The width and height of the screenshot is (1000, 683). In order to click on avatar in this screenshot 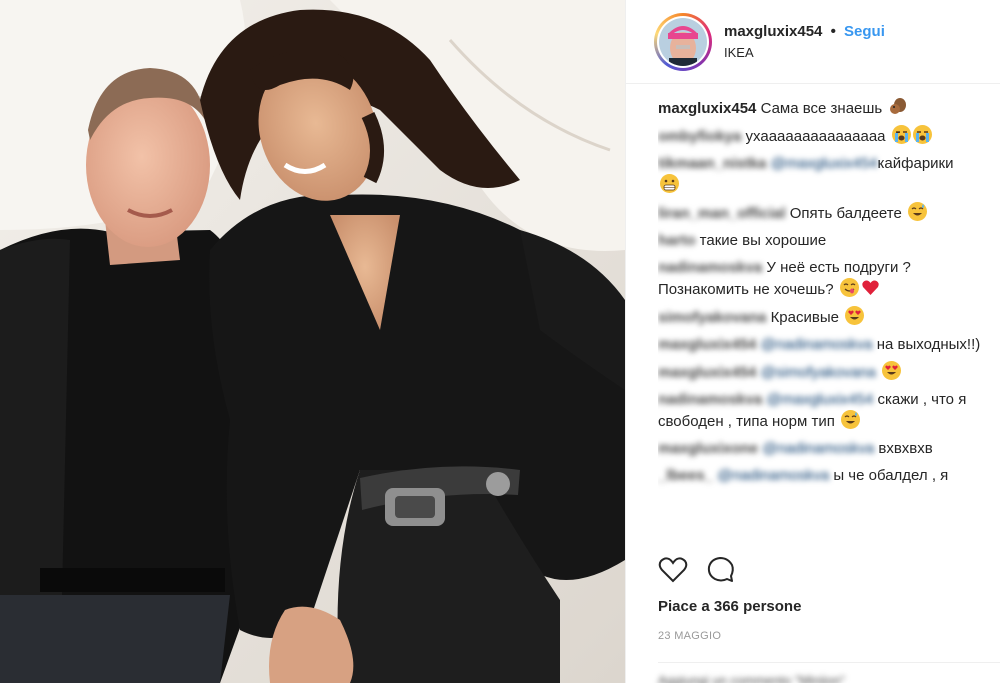, I will do `click(683, 41)`.